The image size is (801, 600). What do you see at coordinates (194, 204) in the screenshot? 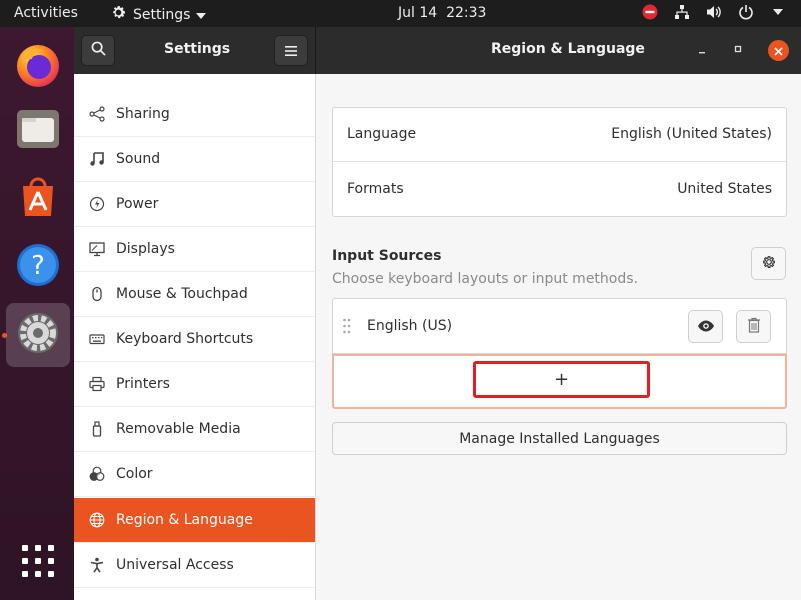
I see `sidebar-item-power: Power` at bounding box center [194, 204].